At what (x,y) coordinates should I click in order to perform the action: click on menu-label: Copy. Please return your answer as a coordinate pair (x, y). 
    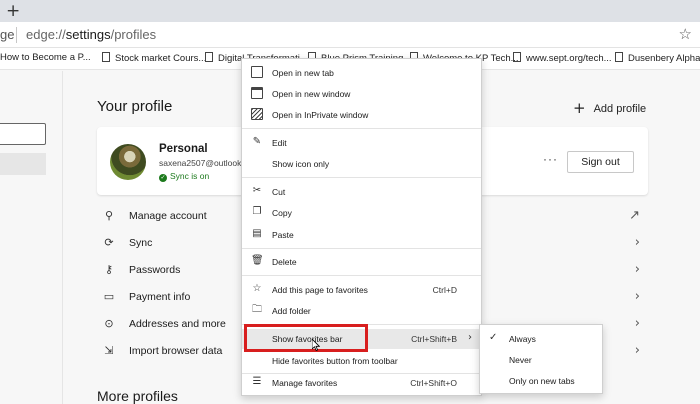
    Looking at the image, I should click on (282, 213).